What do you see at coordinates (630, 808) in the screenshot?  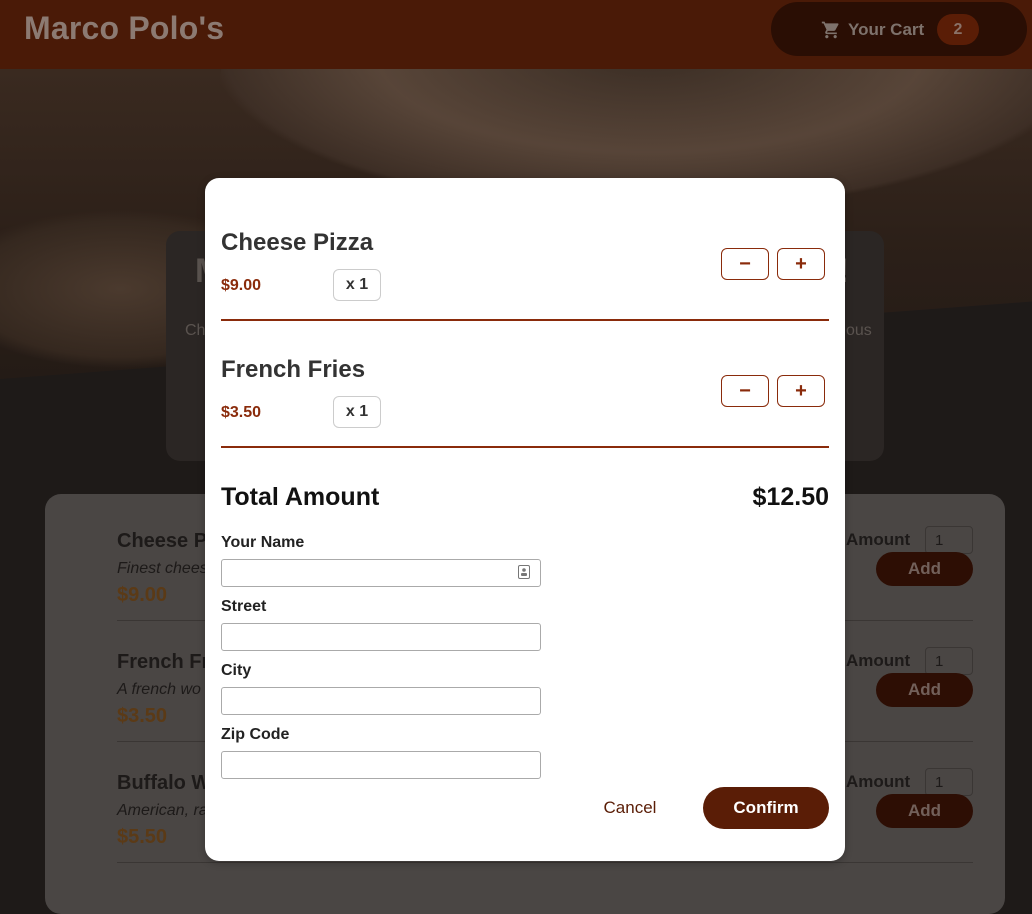 I see `cancel-button: Cancel` at bounding box center [630, 808].